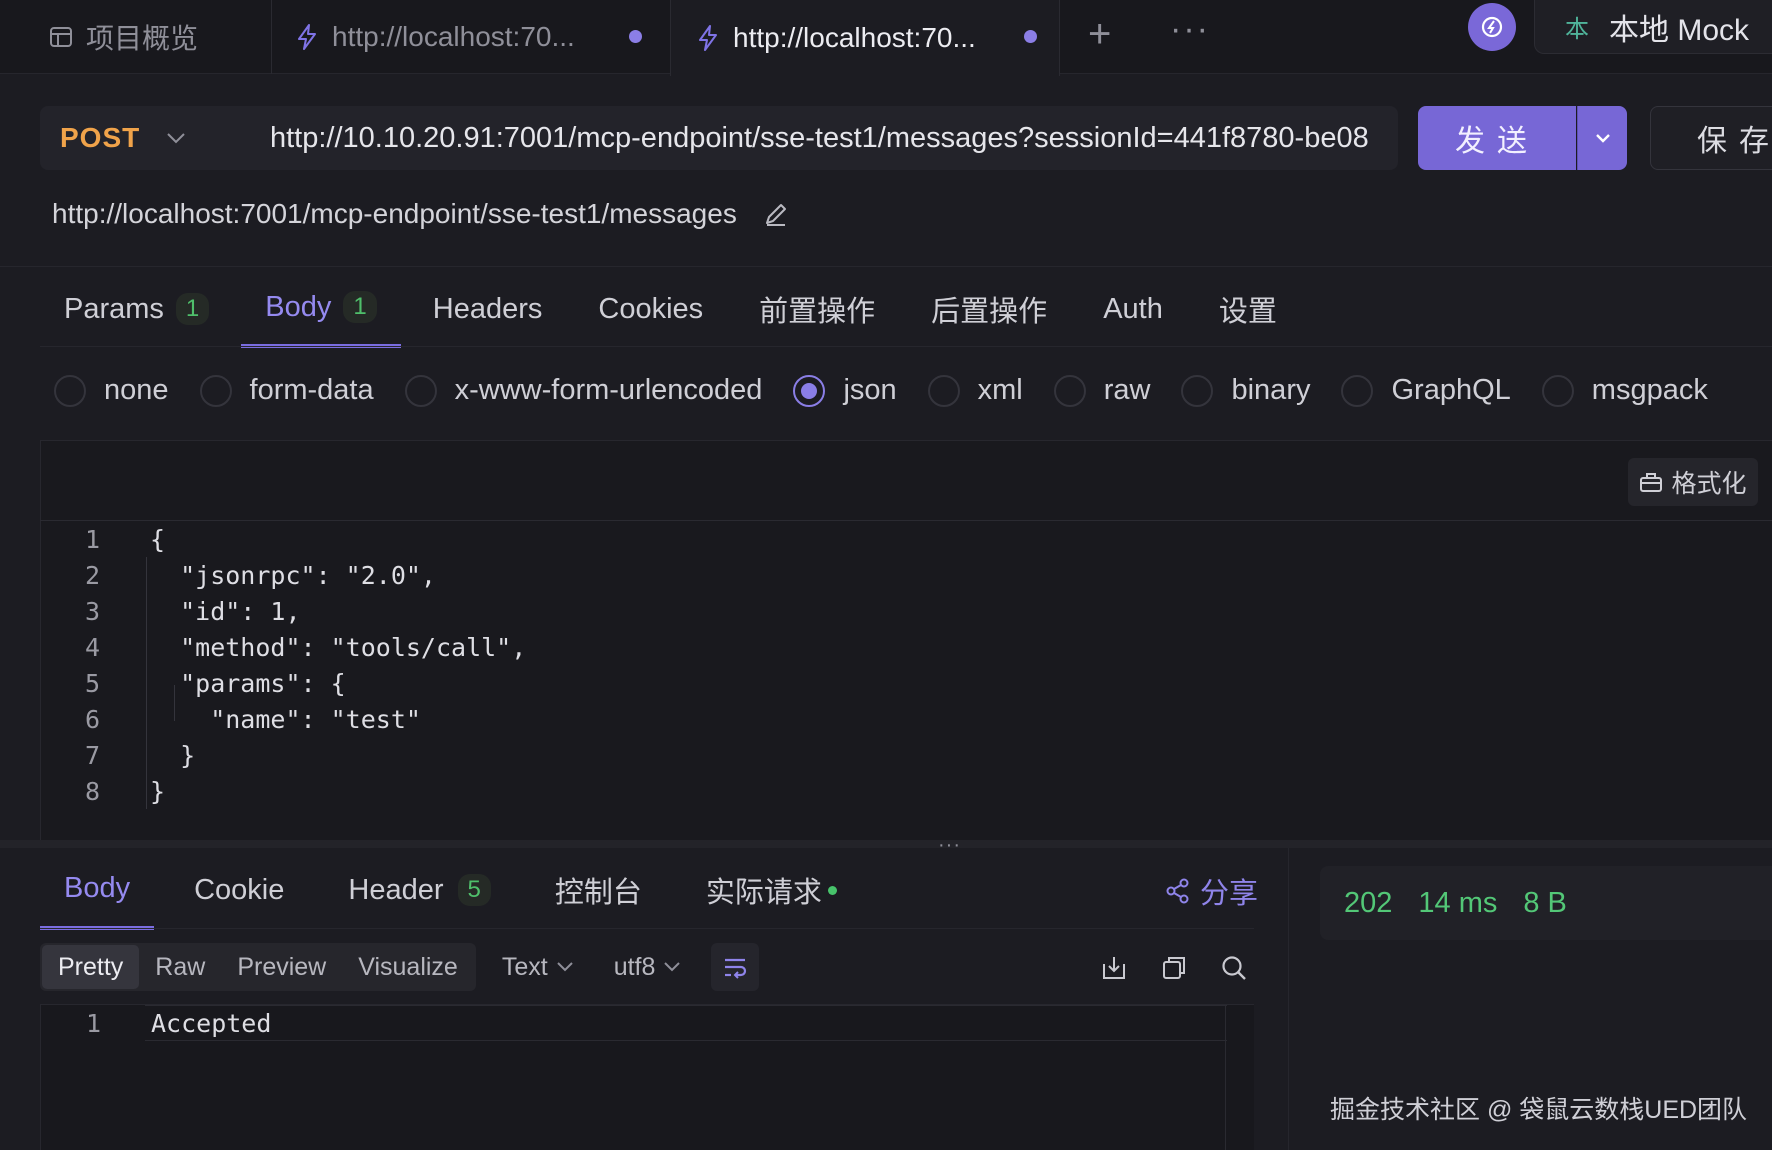 This screenshot has height=1150, width=1772. What do you see at coordinates (1174, 968) in the screenshot?
I see `copy-icon` at bounding box center [1174, 968].